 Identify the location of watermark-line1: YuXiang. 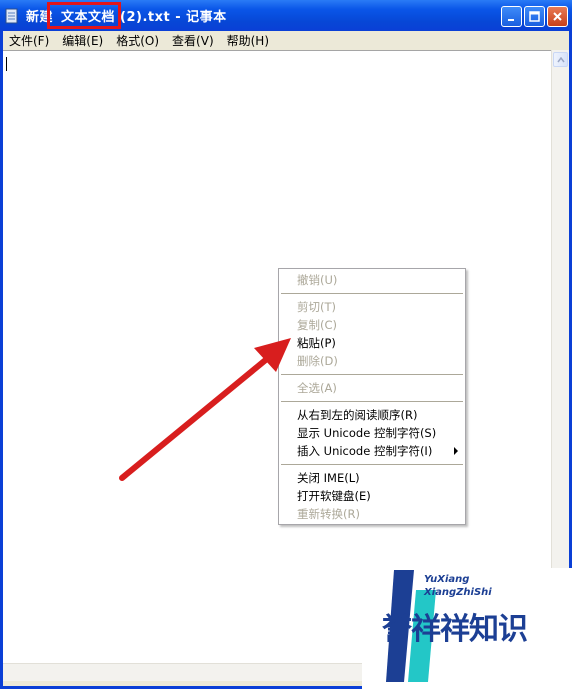
(447, 579).